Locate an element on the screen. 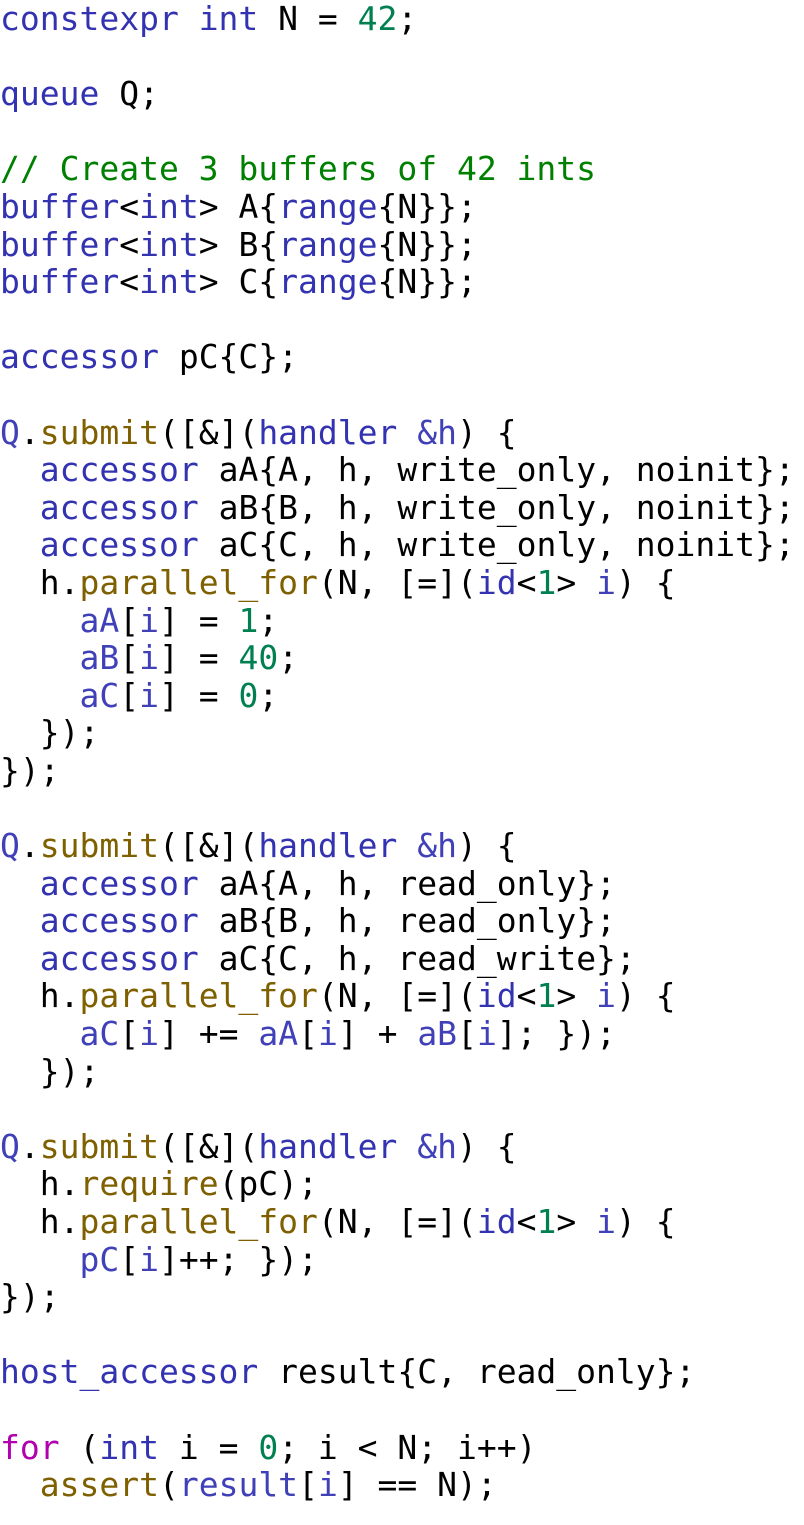 The width and height of the screenshot is (804, 1525). code-token-control: for is located at coordinates (30, 1447).